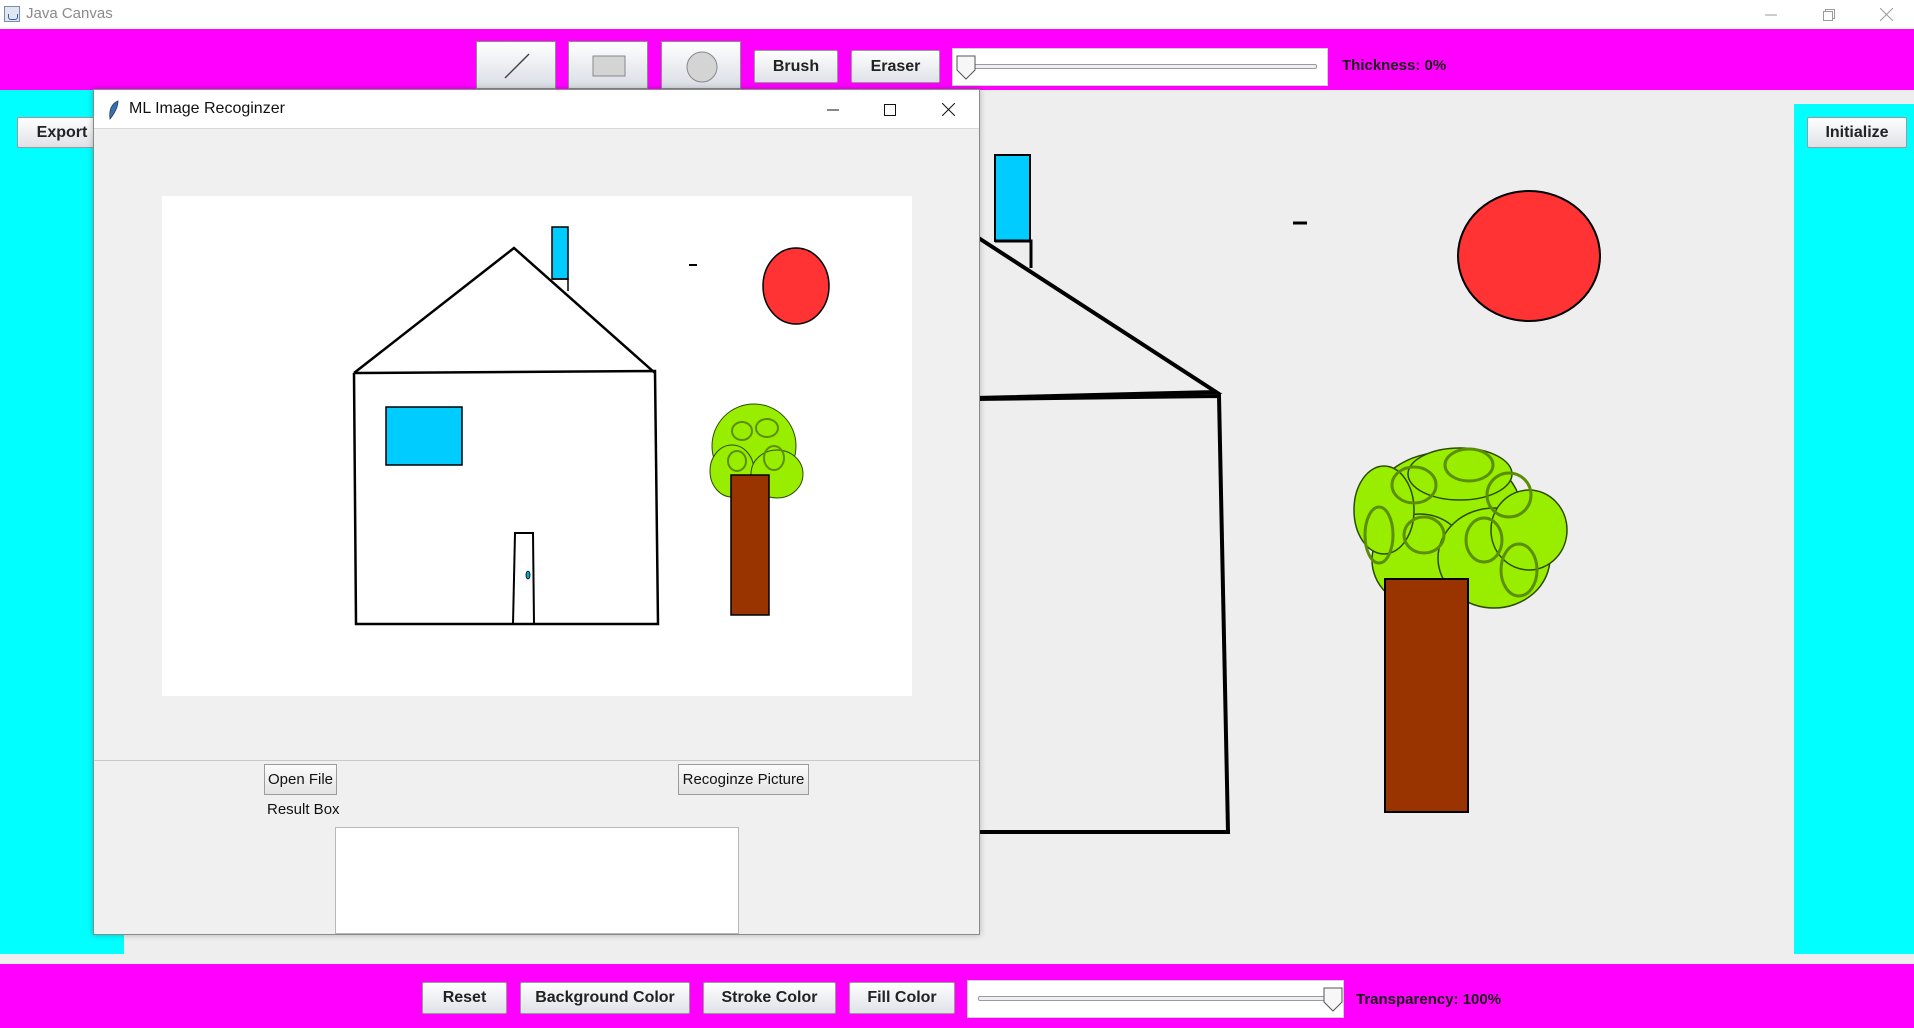 The image size is (1914, 1028). Describe the element at coordinates (1429, 999) in the screenshot. I see `transparency-label: Transparency: 100%` at that location.